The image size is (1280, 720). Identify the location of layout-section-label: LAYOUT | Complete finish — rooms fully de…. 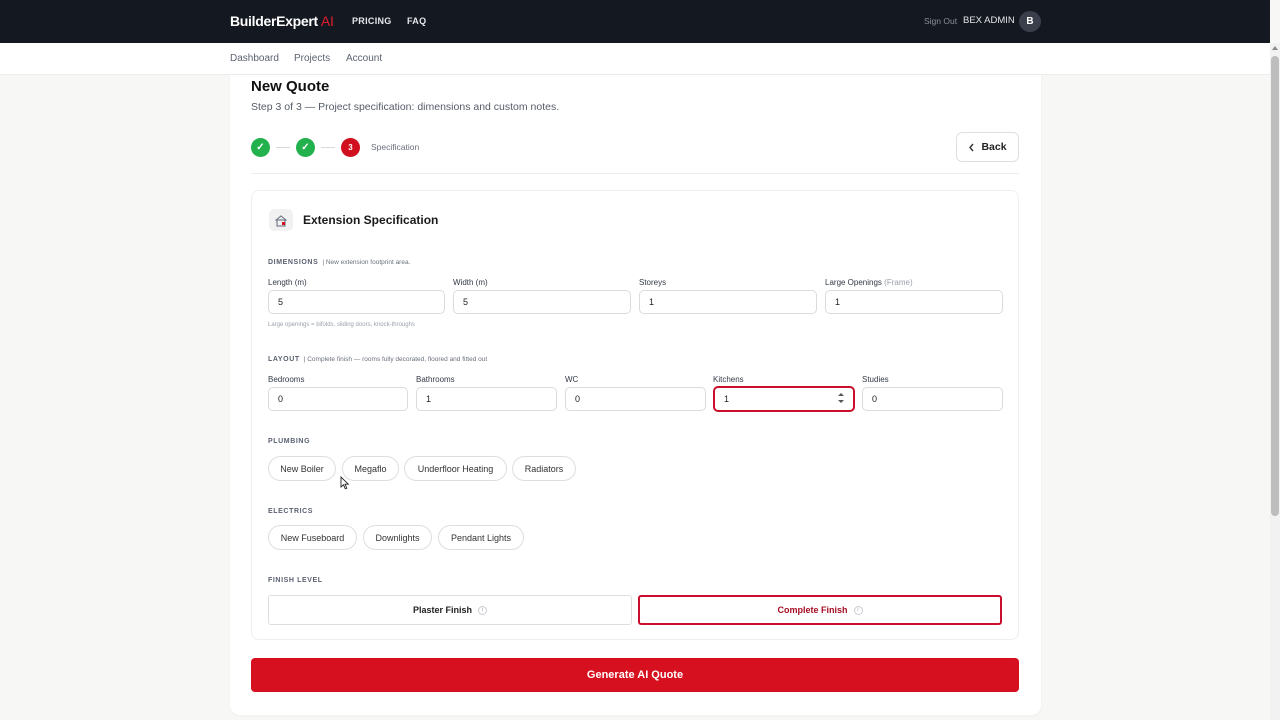
(378, 359).